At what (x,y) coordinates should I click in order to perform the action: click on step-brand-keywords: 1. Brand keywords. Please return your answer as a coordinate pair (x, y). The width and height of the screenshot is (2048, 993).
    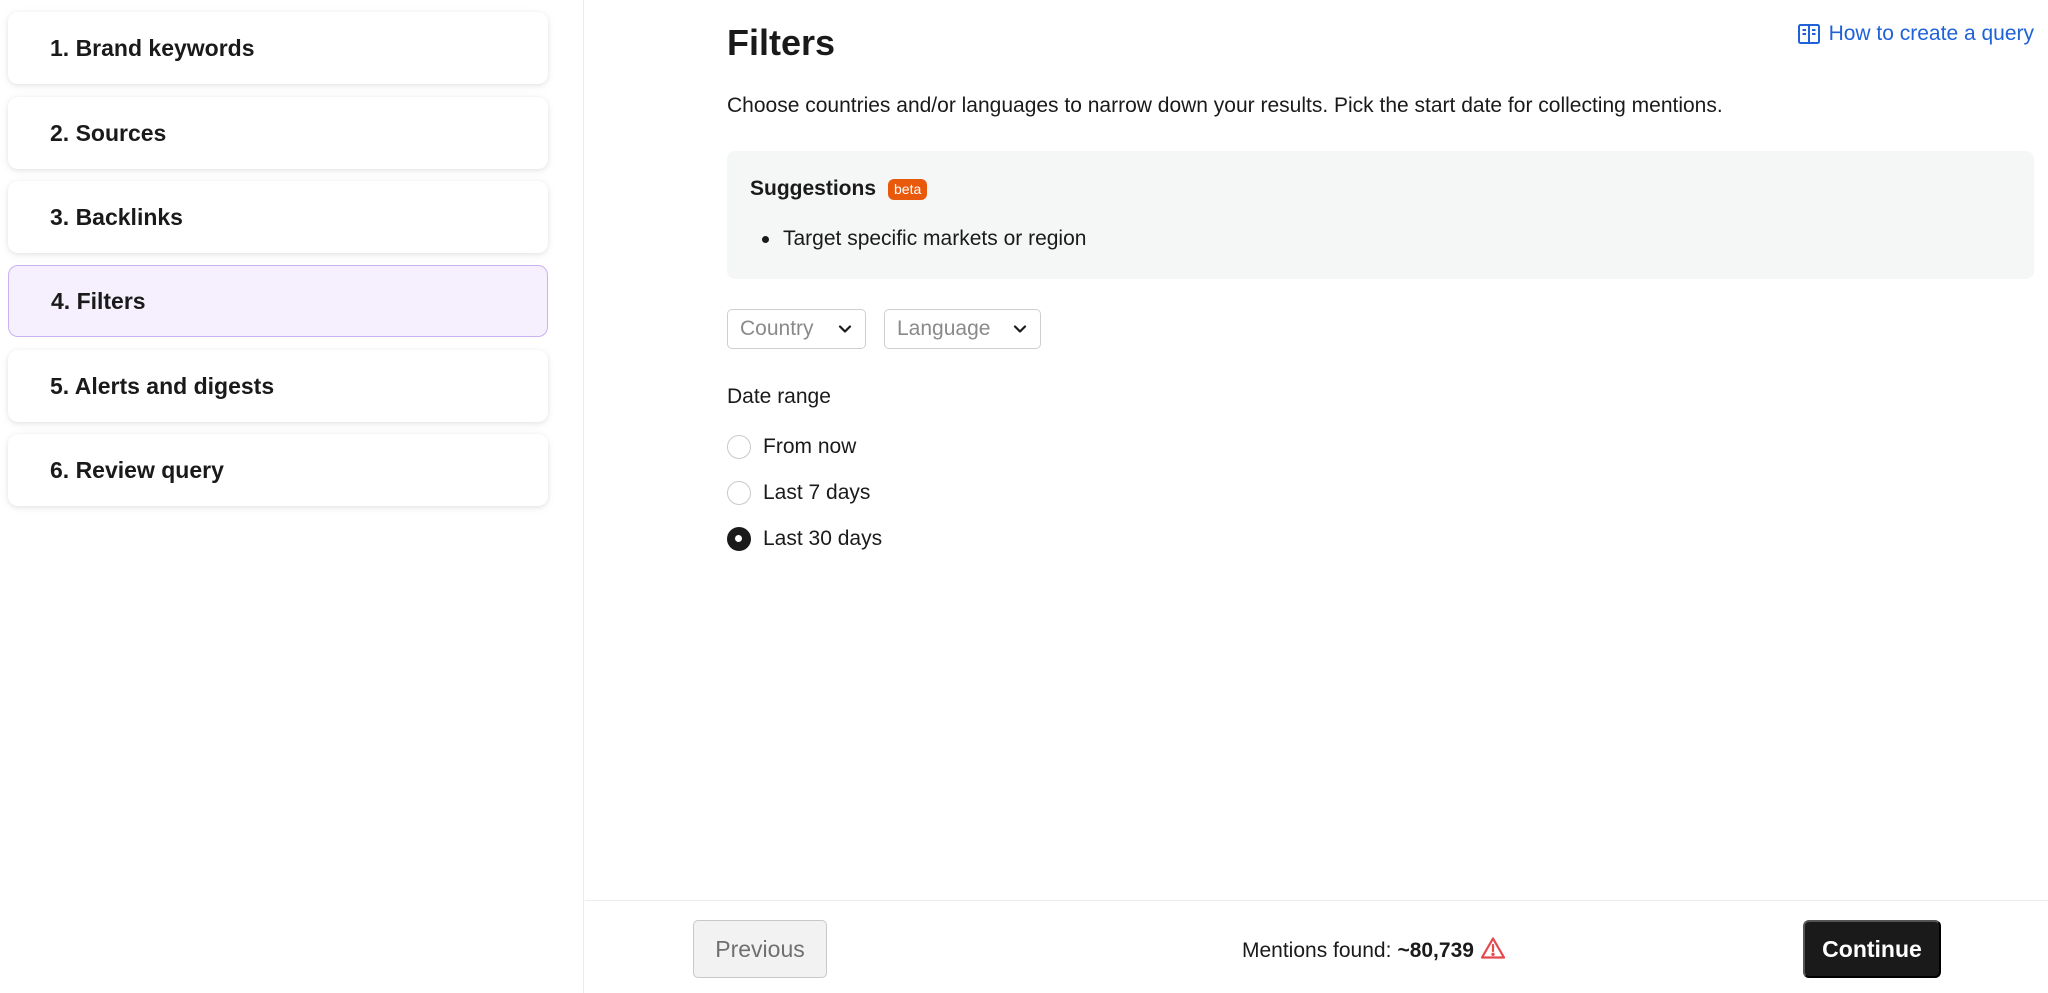
    Looking at the image, I should click on (278, 48).